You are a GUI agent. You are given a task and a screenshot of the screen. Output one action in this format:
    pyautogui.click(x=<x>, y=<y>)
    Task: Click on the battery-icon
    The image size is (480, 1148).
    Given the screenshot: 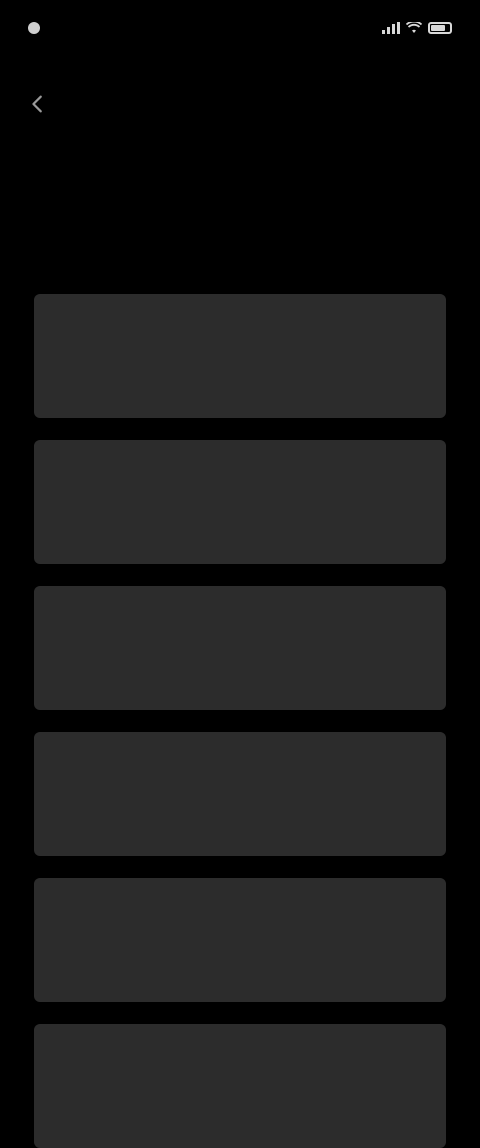 What is the action you would take?
    pyautogui.click(x=440, y=28)
    